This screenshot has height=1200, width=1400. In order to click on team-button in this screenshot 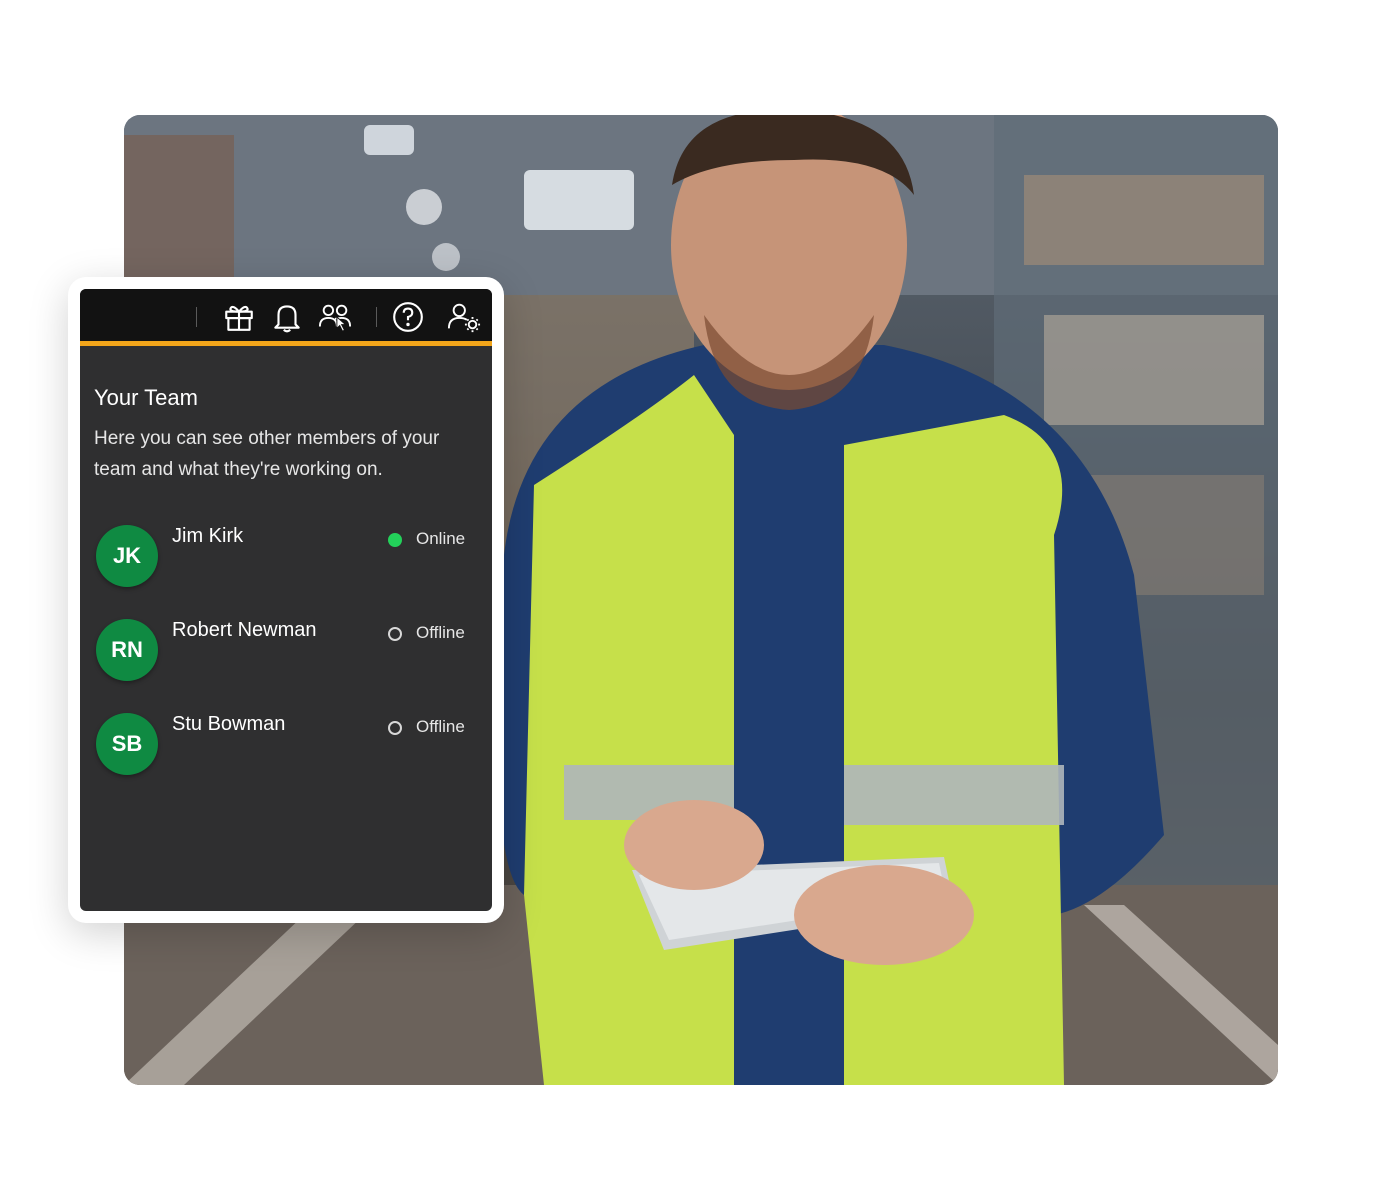, I will do `click(335, 317)`.